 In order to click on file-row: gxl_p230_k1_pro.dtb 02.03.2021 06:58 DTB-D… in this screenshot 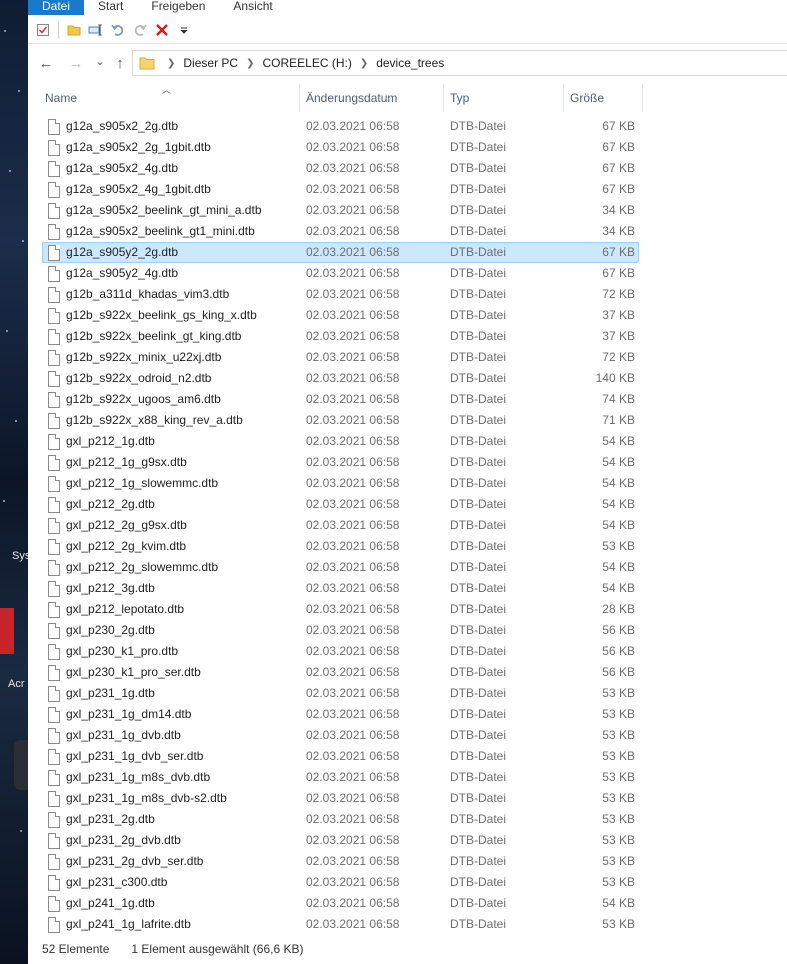, I will do `click(340, 651)`.